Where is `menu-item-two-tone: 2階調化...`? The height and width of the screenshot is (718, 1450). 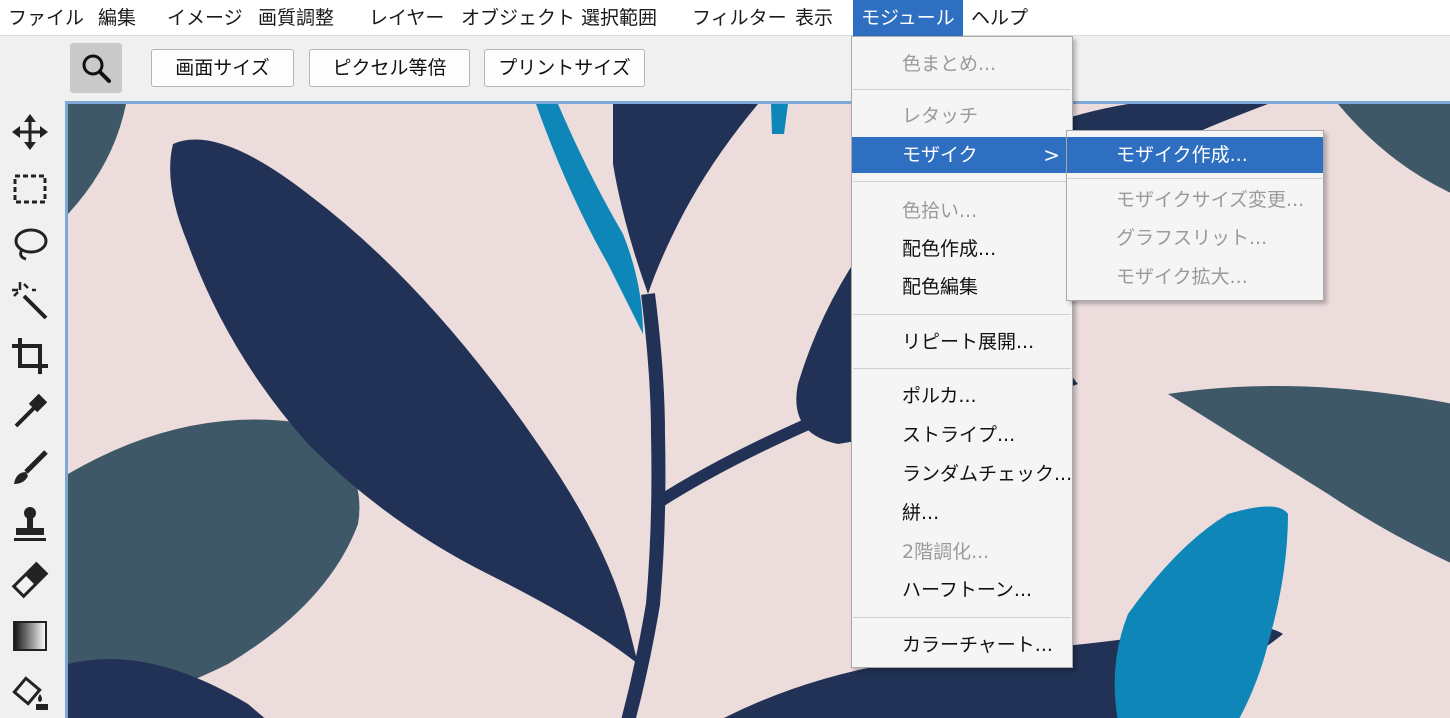 menu-item-two-tone: 2階調化... is located at coordinates (962, 552).